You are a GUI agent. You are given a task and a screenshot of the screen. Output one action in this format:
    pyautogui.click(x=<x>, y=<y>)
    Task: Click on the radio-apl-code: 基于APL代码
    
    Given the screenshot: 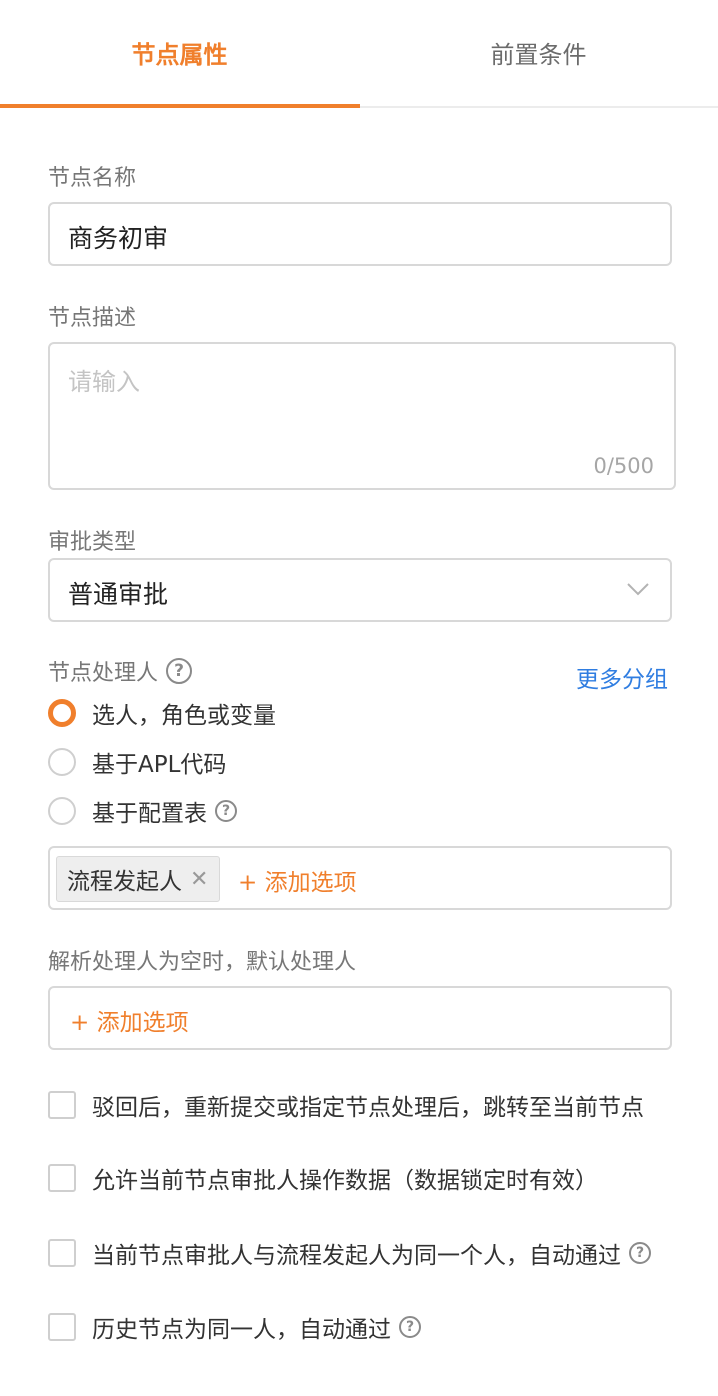 What is the action you would take?
    pyautogui.click(x=137, y=762)
    